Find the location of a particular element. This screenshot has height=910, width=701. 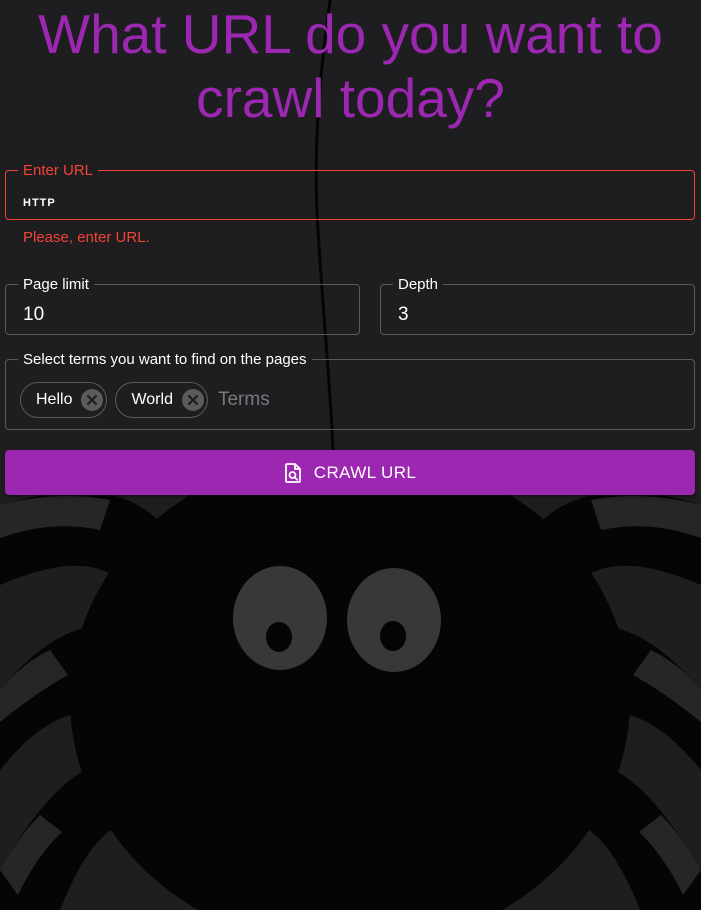

term-chip-world: World is located at coordinates (161, 400).